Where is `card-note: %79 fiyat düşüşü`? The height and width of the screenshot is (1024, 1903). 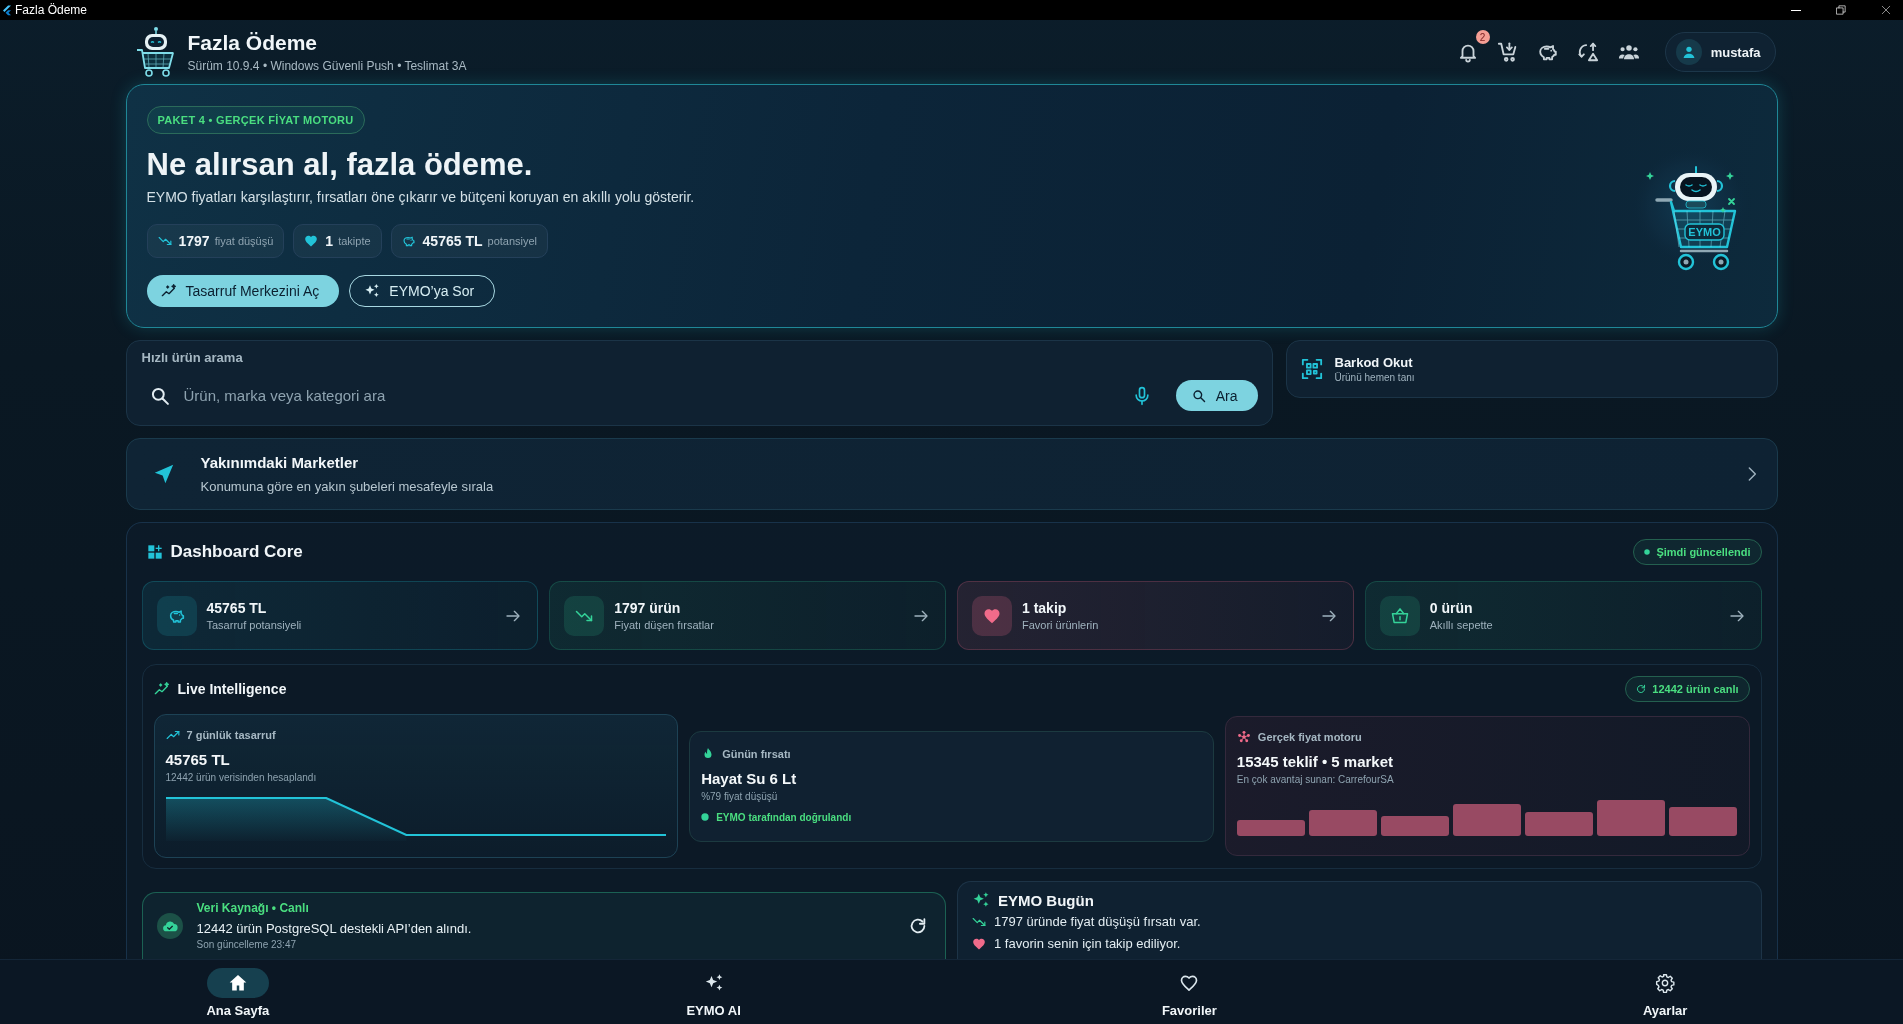
card-note: %79 fiyat düşüşü is located at coordinates (740, 796).